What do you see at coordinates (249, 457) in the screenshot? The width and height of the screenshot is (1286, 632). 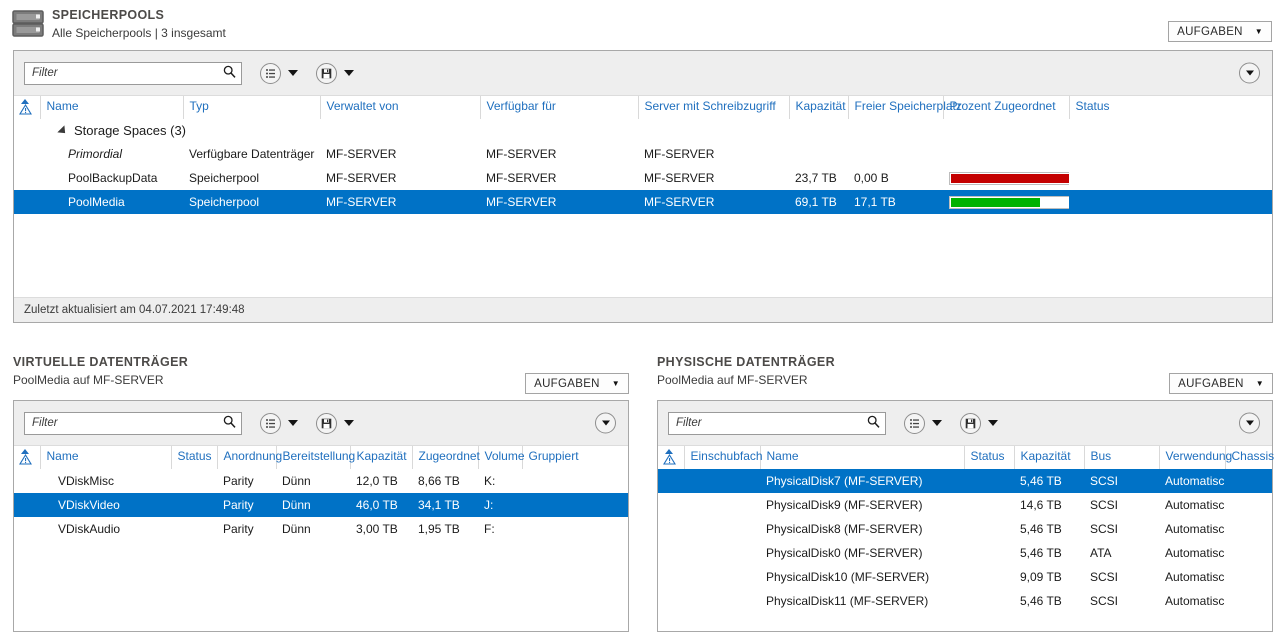 I see `vdisk-col-anordnung: Anordnung` at bounding box center [249, 457].